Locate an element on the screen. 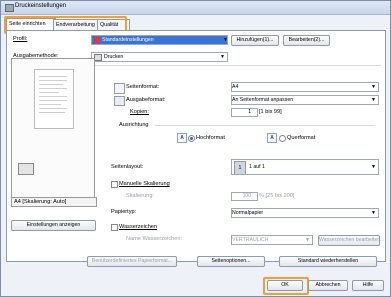  paper-type-select: Normalpapier ▼ is located at coordinates (305, 213).